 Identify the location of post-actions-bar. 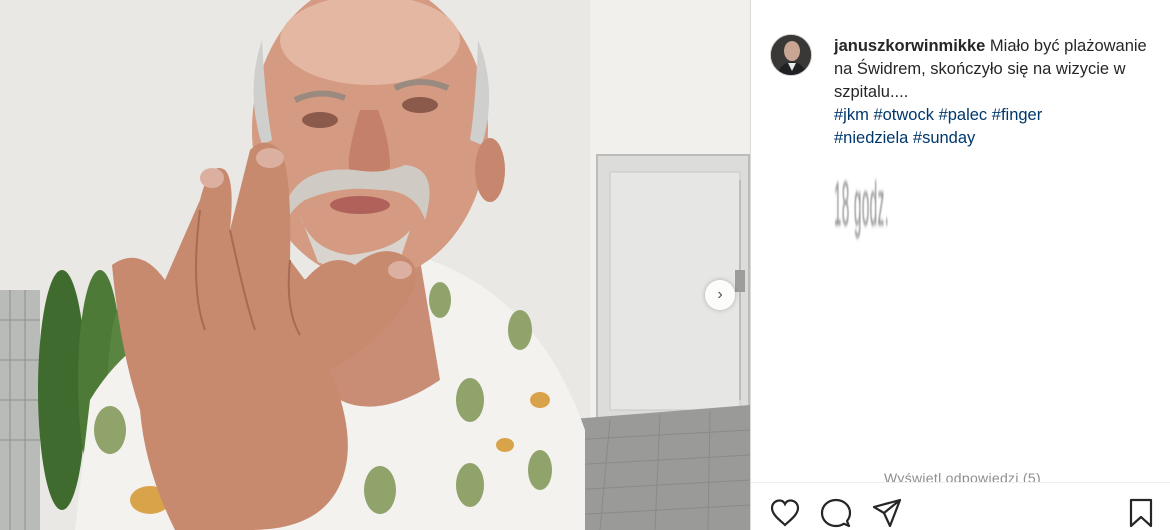
(960, 506).